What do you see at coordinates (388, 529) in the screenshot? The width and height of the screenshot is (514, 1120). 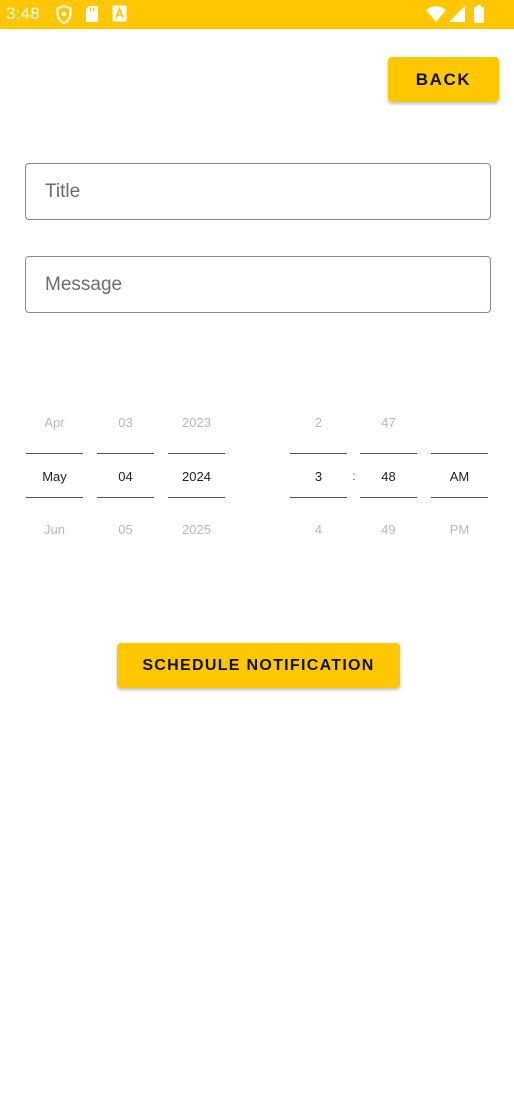 I see `minute-next: 49` at bounding box center [388, 529].